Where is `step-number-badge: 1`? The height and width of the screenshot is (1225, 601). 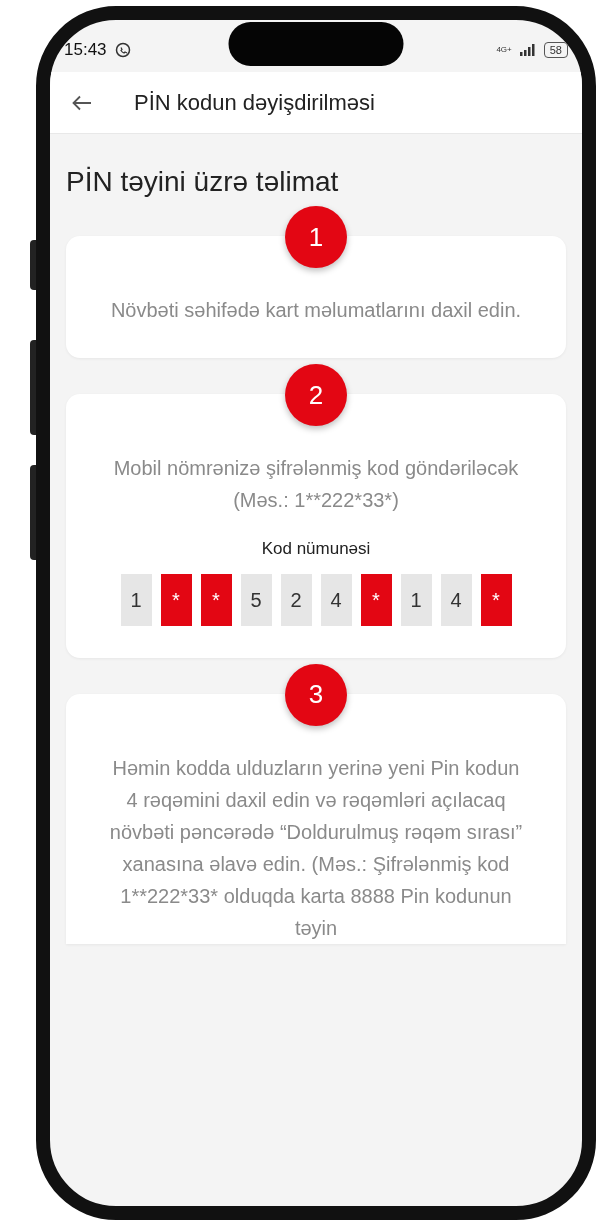 step-number-badge: 1 is located at coordinates (316, 237).